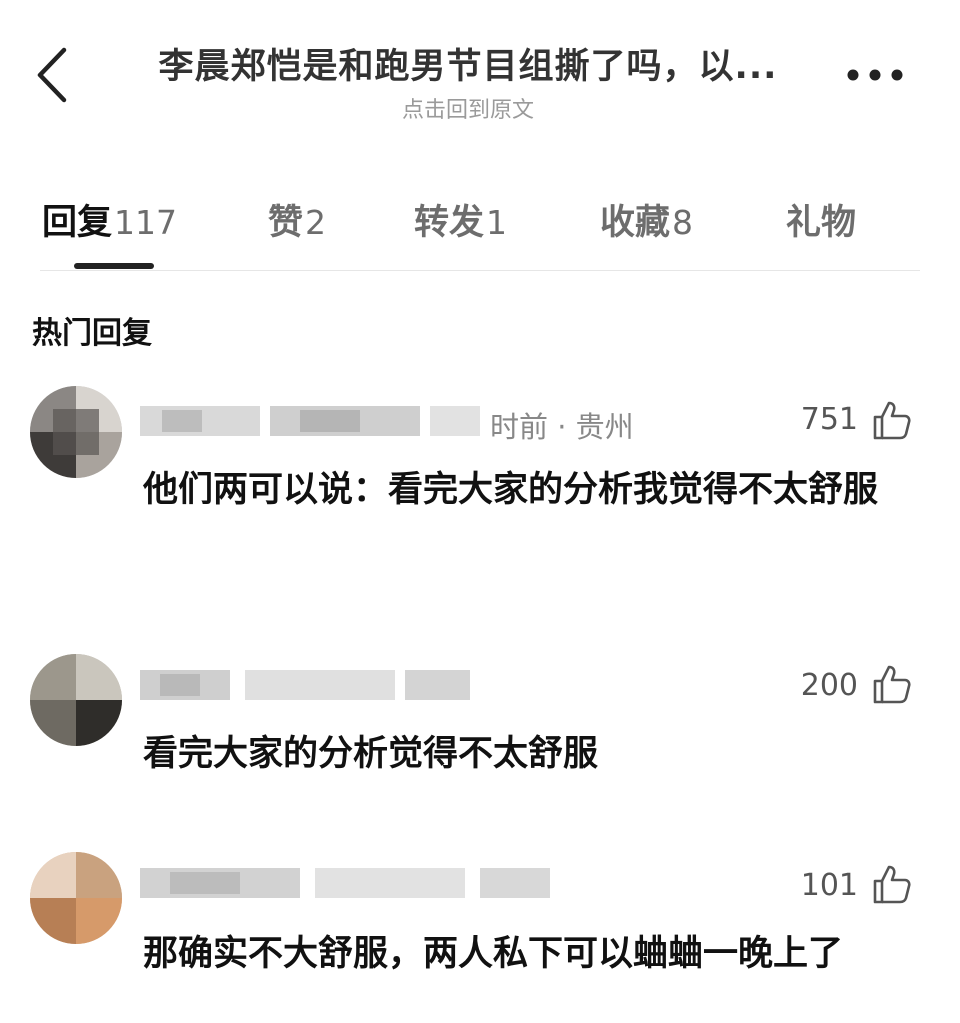 The height and width of the screenshot is (1023, 960). What do you see at coordinates (635, 223) in the screenshot?
I see `tab-label: 收藏` at bounding box center [635, 223].